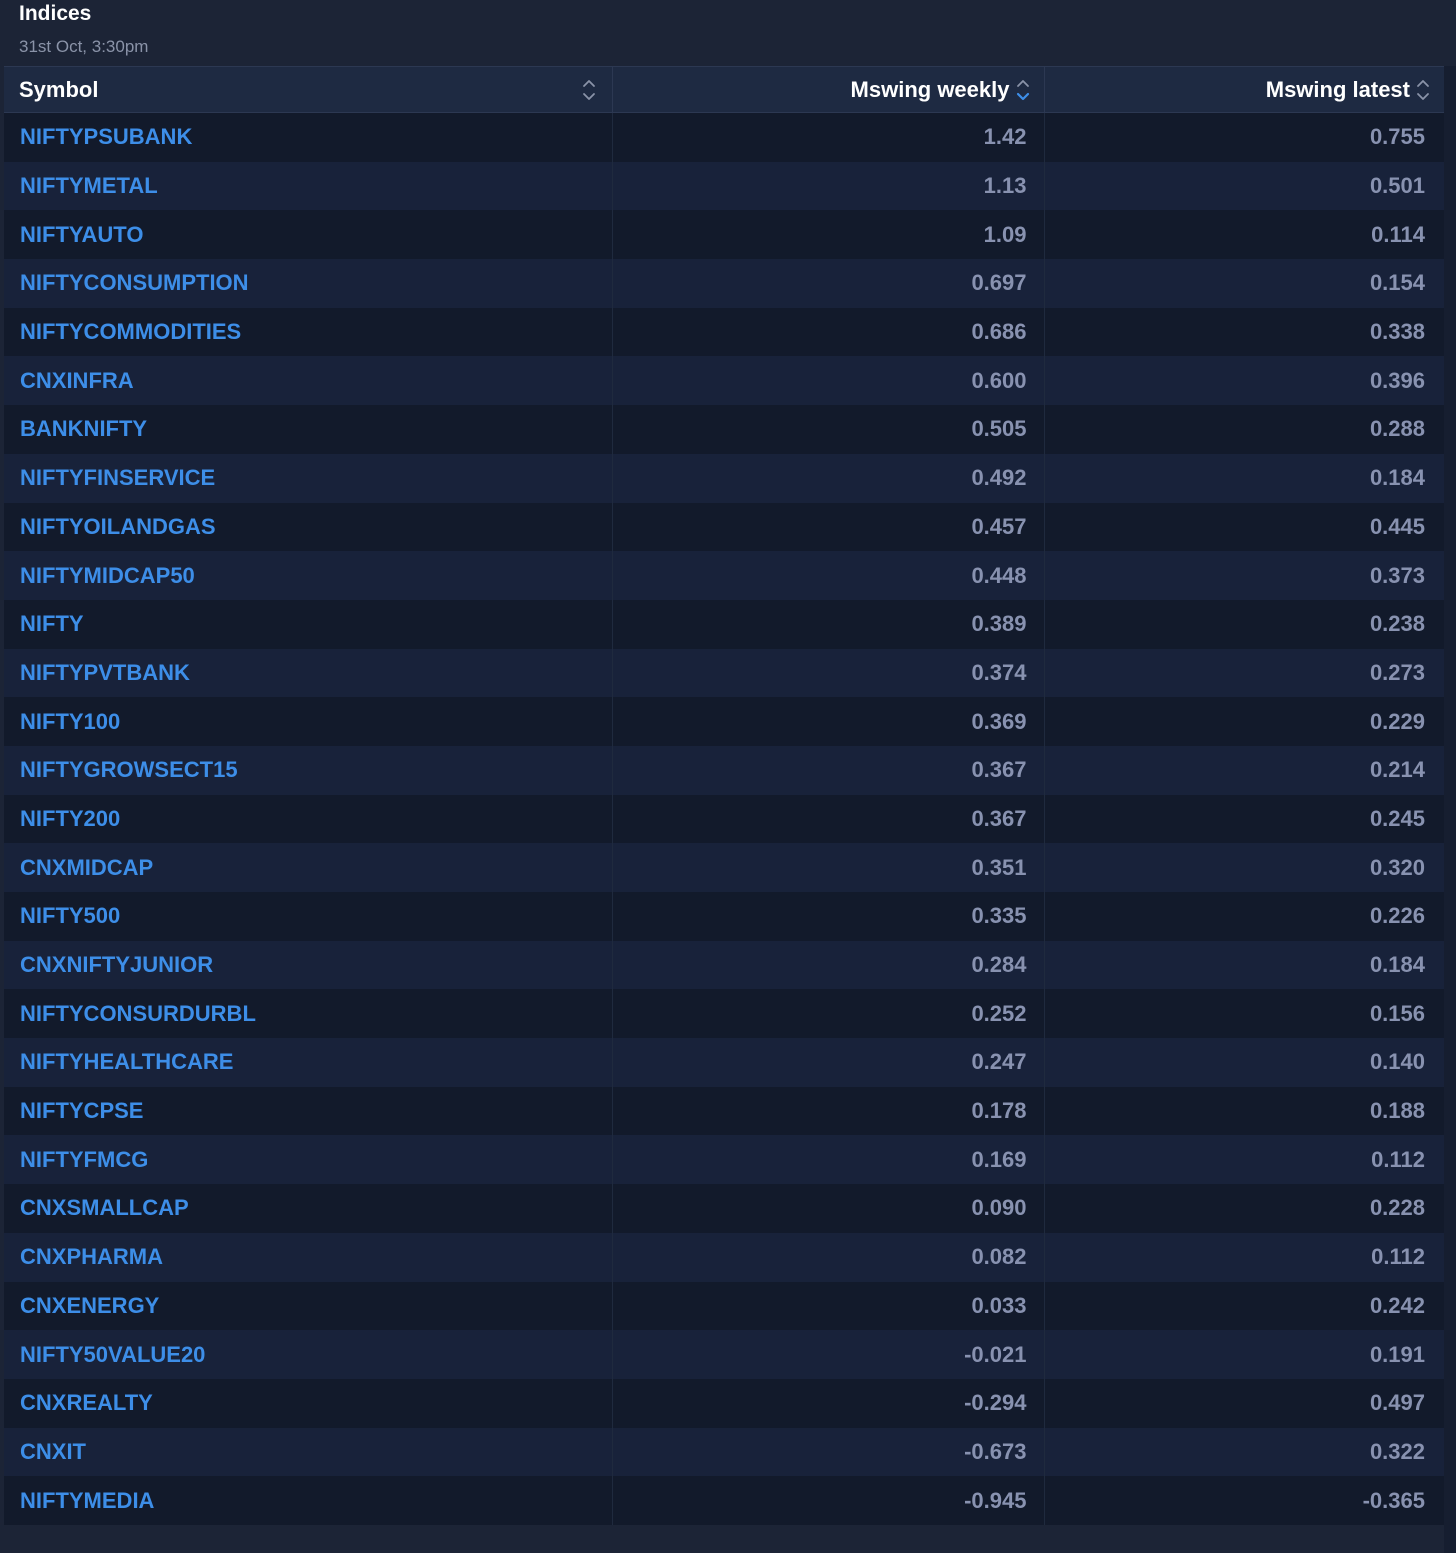  Describe the element at coordinates (1243, 624) in the screenshot. I see `mswing-latest-cell: 0.238` at that location.